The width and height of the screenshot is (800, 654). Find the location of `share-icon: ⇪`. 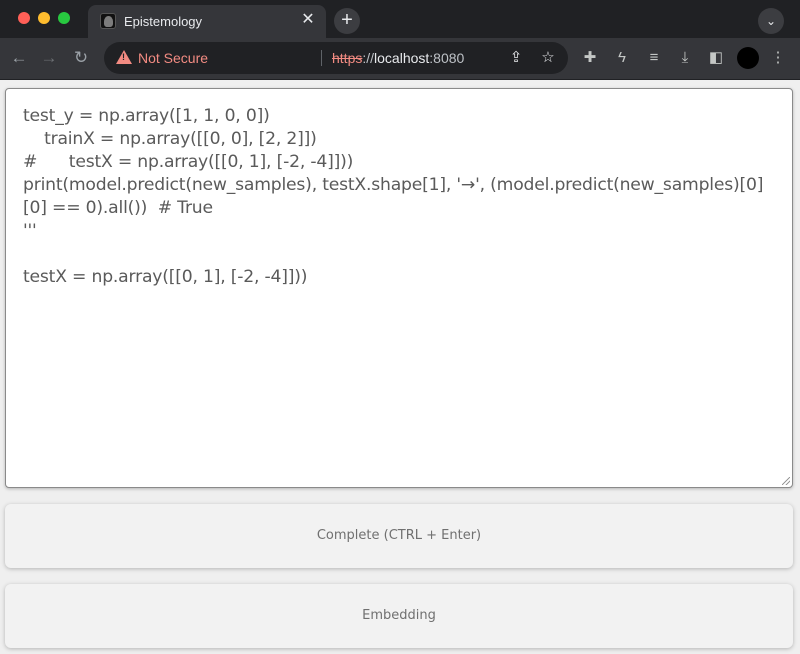

share-icon: ⇪ is located at coordinates (516, 58).